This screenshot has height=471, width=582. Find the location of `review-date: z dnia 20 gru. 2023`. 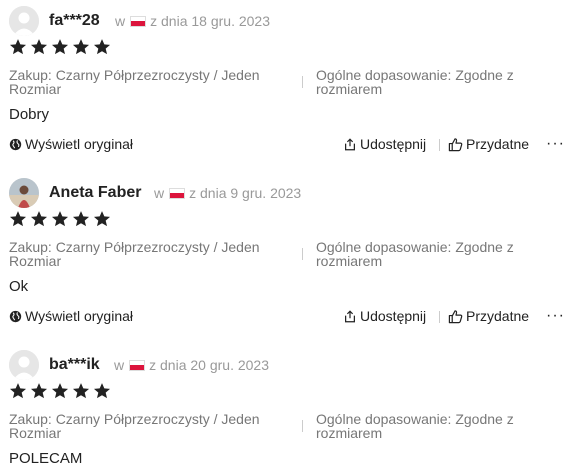

review-date: z dnia 20 gru. 2023 is located at coordinates (209, 365).